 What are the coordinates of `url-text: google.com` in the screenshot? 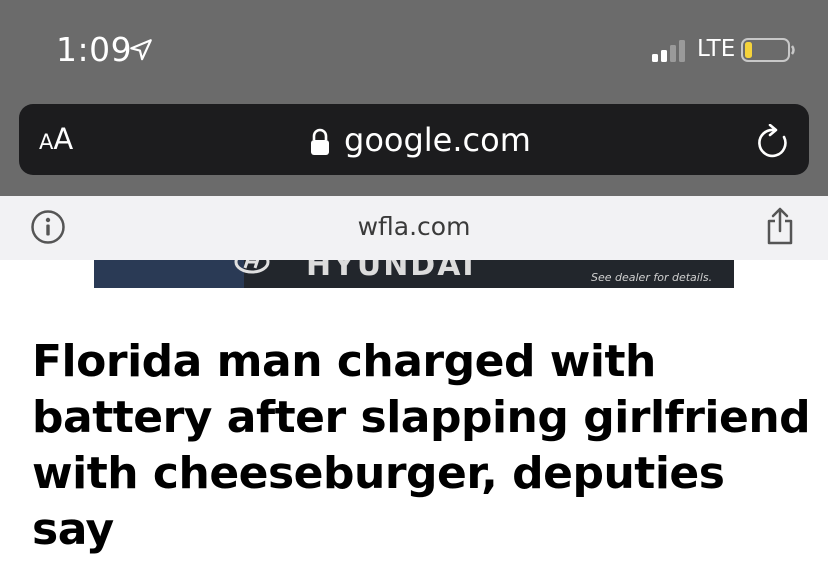 It's located at (437, 140).